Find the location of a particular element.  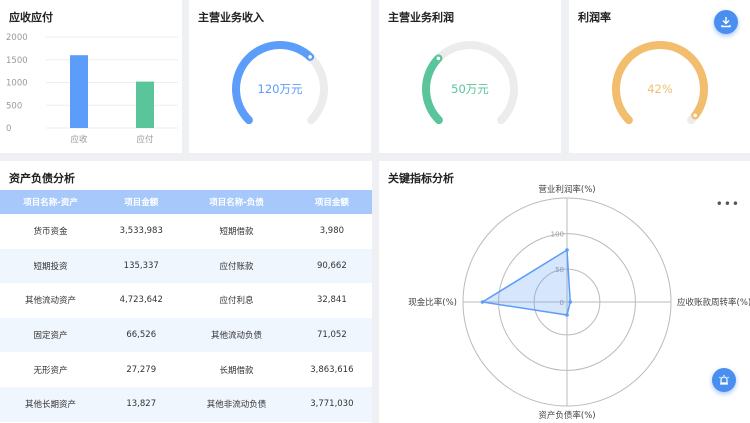

table-row: 其他长期资产 13,827 其他非流动负债 3,771,030 is located at coordinates (186, 404).